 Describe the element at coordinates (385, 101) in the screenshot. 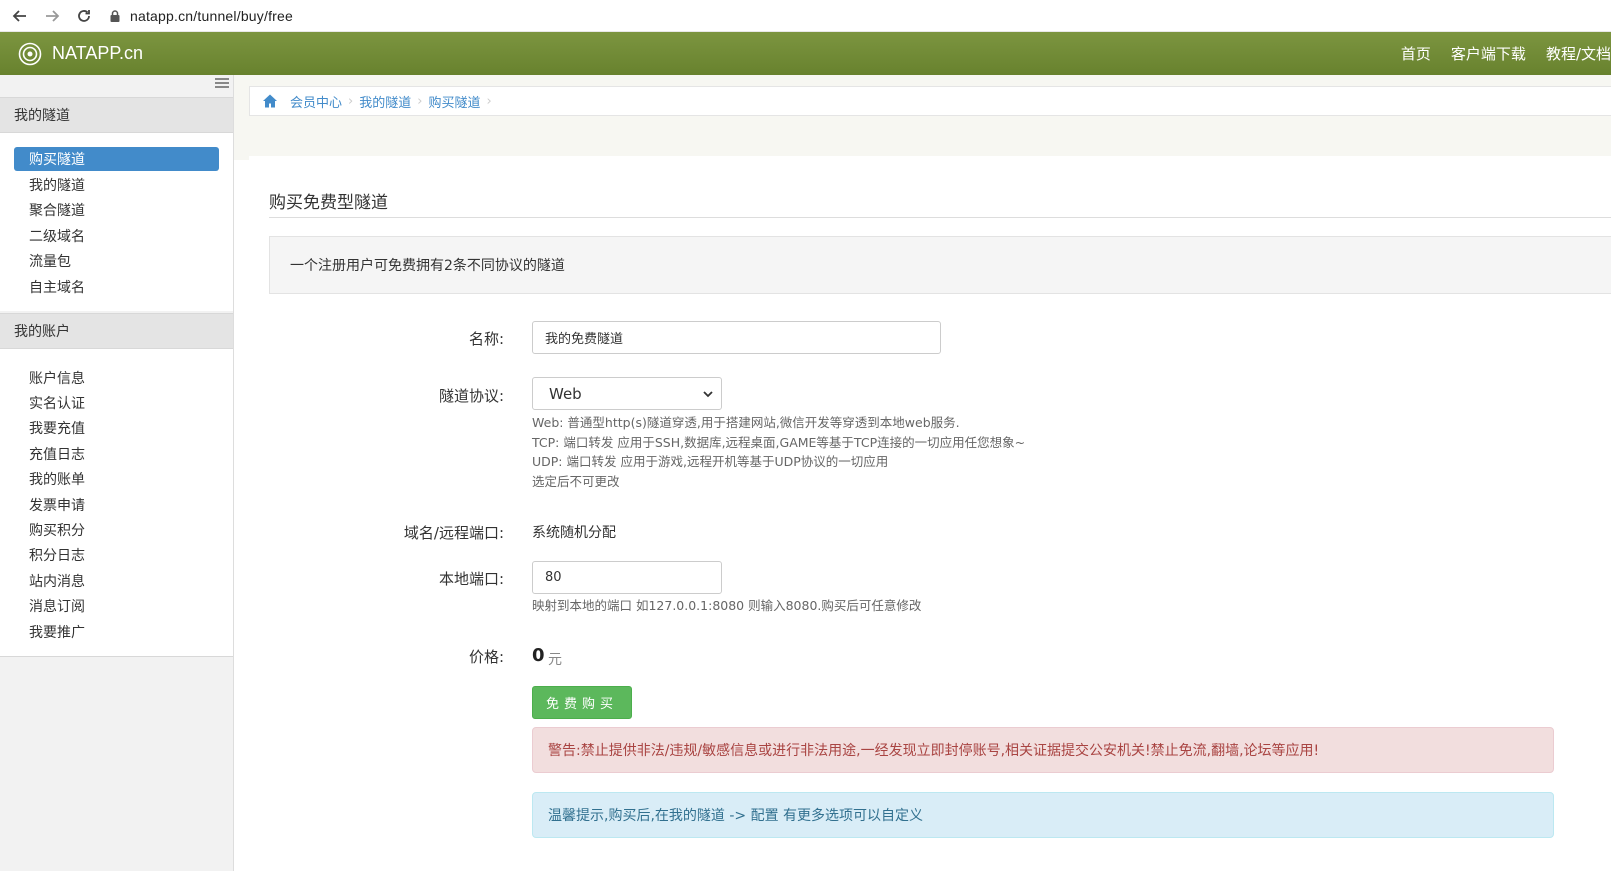

I see `breadcrumb-my-tunnels: 我的隧道` at that location.